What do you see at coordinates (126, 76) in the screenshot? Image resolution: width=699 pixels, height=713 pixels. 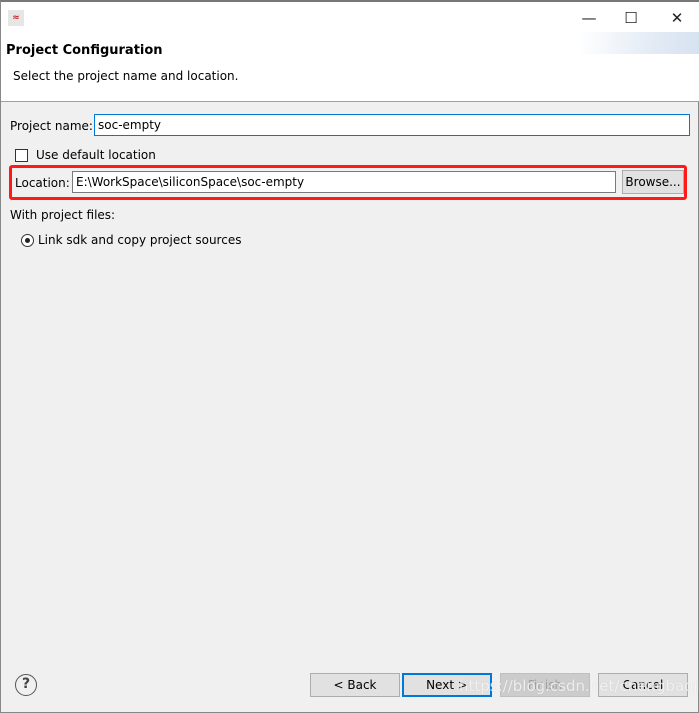 I see `page-subtitle: Select the project name and location.` at bounding box center [126, 76].